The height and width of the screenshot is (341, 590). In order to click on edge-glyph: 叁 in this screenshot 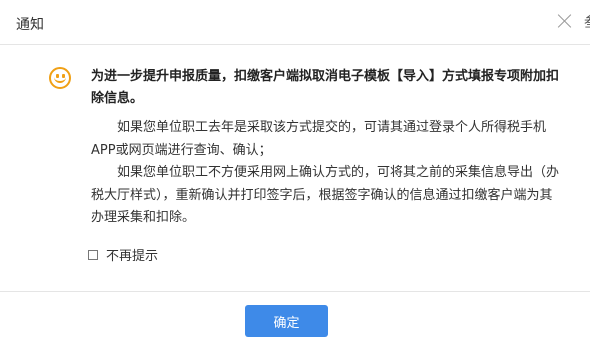, I will do `click(587, 22)`.